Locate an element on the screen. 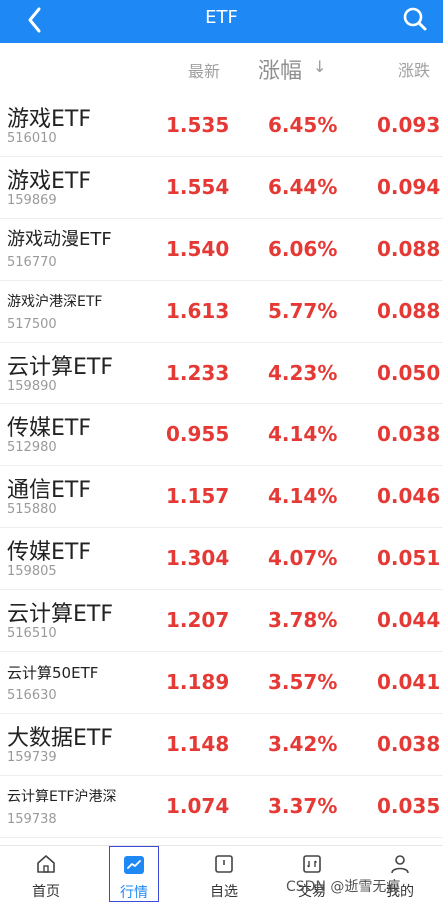 The height and width of the screenshot is (902, 443). list-item: 游戏ETF 159869 1.554 6.44% 0.094 is located at coordinates (221, 187).